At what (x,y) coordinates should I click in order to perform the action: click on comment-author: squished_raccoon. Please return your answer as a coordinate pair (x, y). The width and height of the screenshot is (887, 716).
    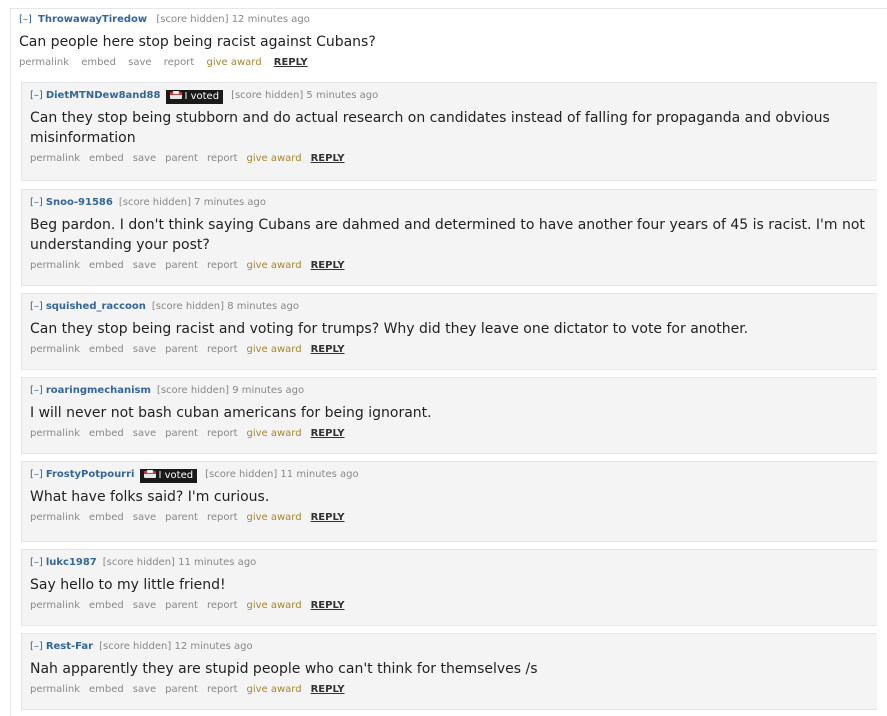
    Looking at the image, I should click on (96, 306).